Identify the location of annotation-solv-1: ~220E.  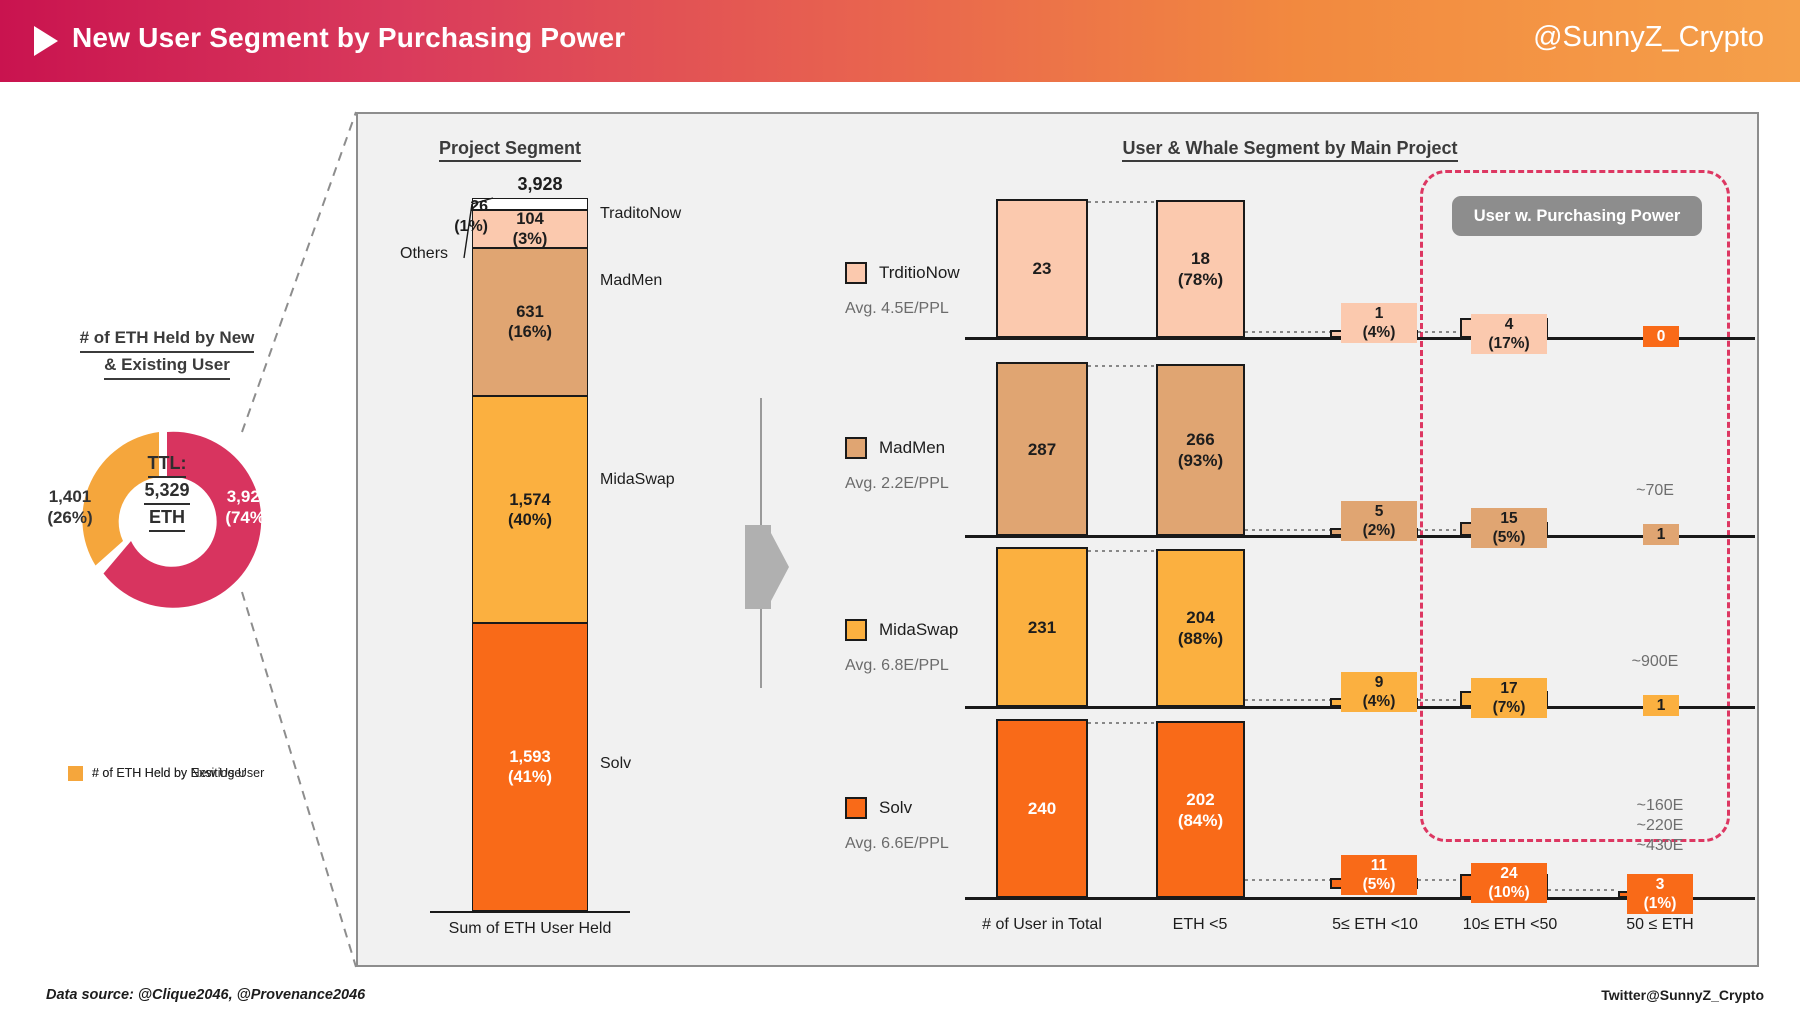
(1660, 825).